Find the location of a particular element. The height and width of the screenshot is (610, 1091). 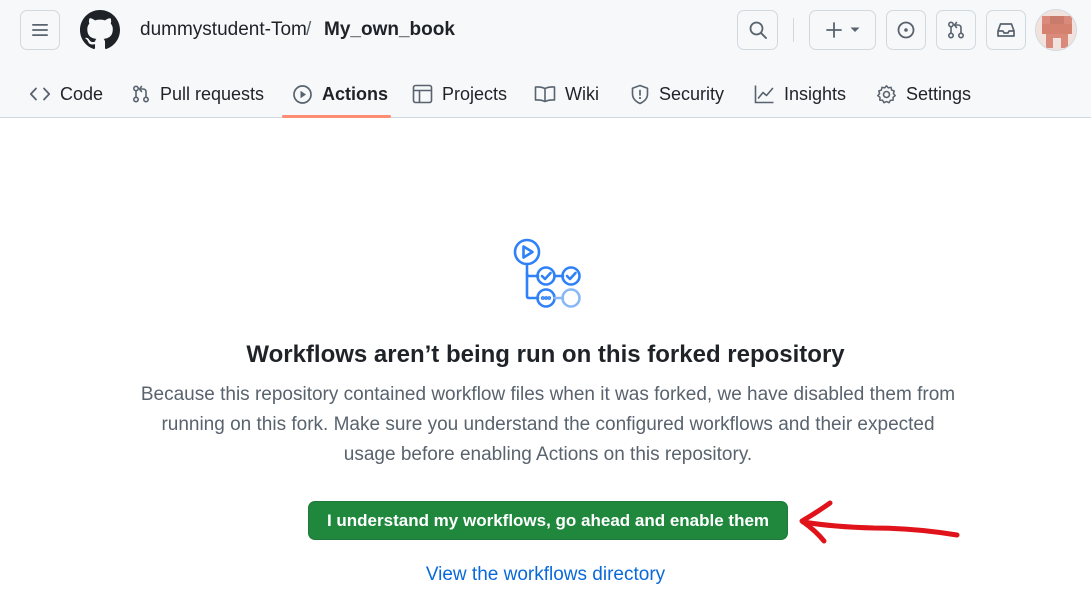

table-icon is located at coordinates (422, 94).